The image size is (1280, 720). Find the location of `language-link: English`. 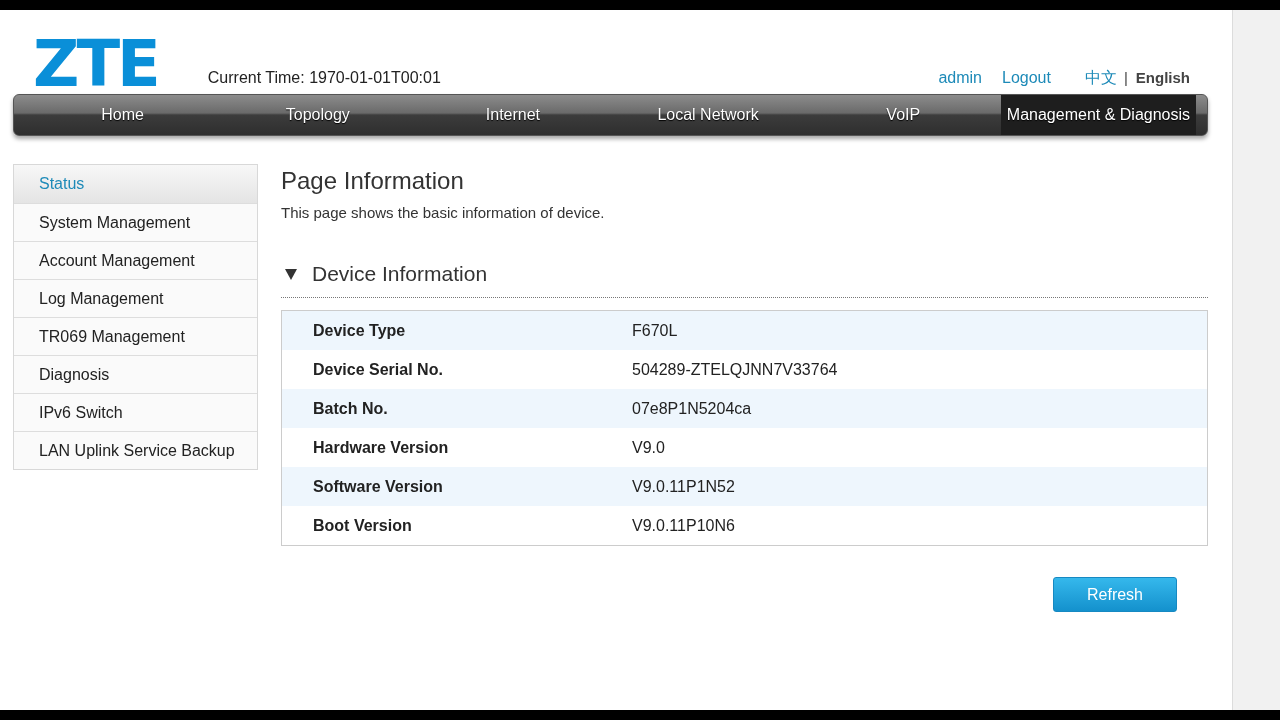

language-link: English is located at coordinates (1162, 78).